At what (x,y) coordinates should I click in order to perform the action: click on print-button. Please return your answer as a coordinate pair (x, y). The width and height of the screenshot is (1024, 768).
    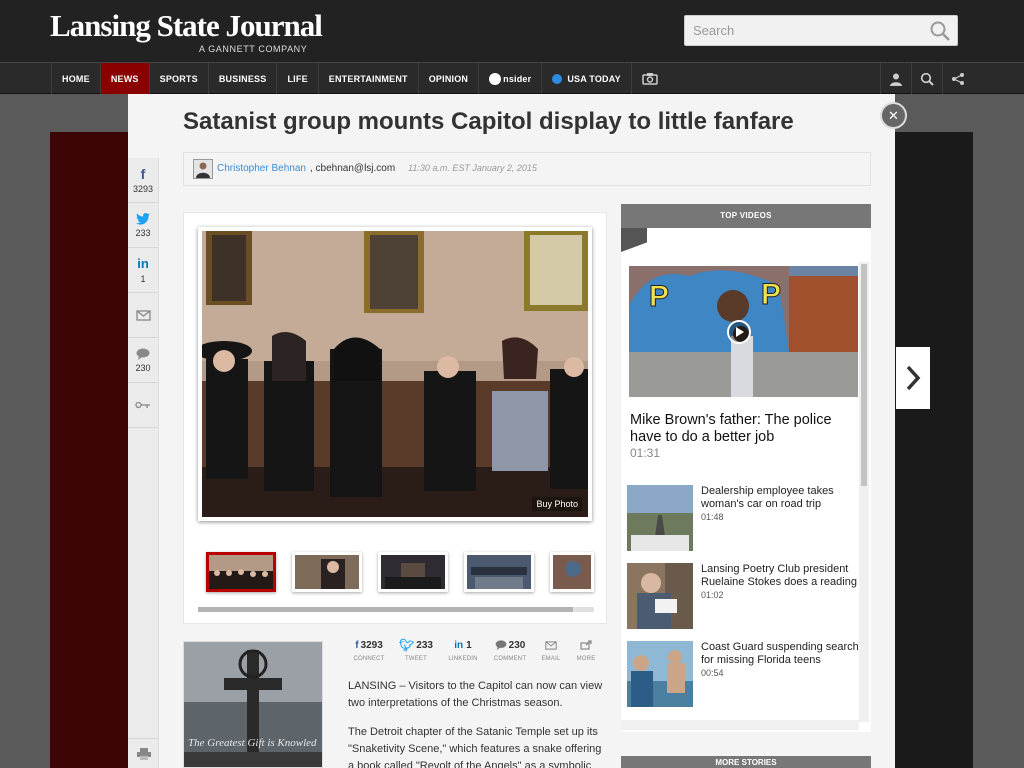
    Looking at the image, I should click on (143, 753).